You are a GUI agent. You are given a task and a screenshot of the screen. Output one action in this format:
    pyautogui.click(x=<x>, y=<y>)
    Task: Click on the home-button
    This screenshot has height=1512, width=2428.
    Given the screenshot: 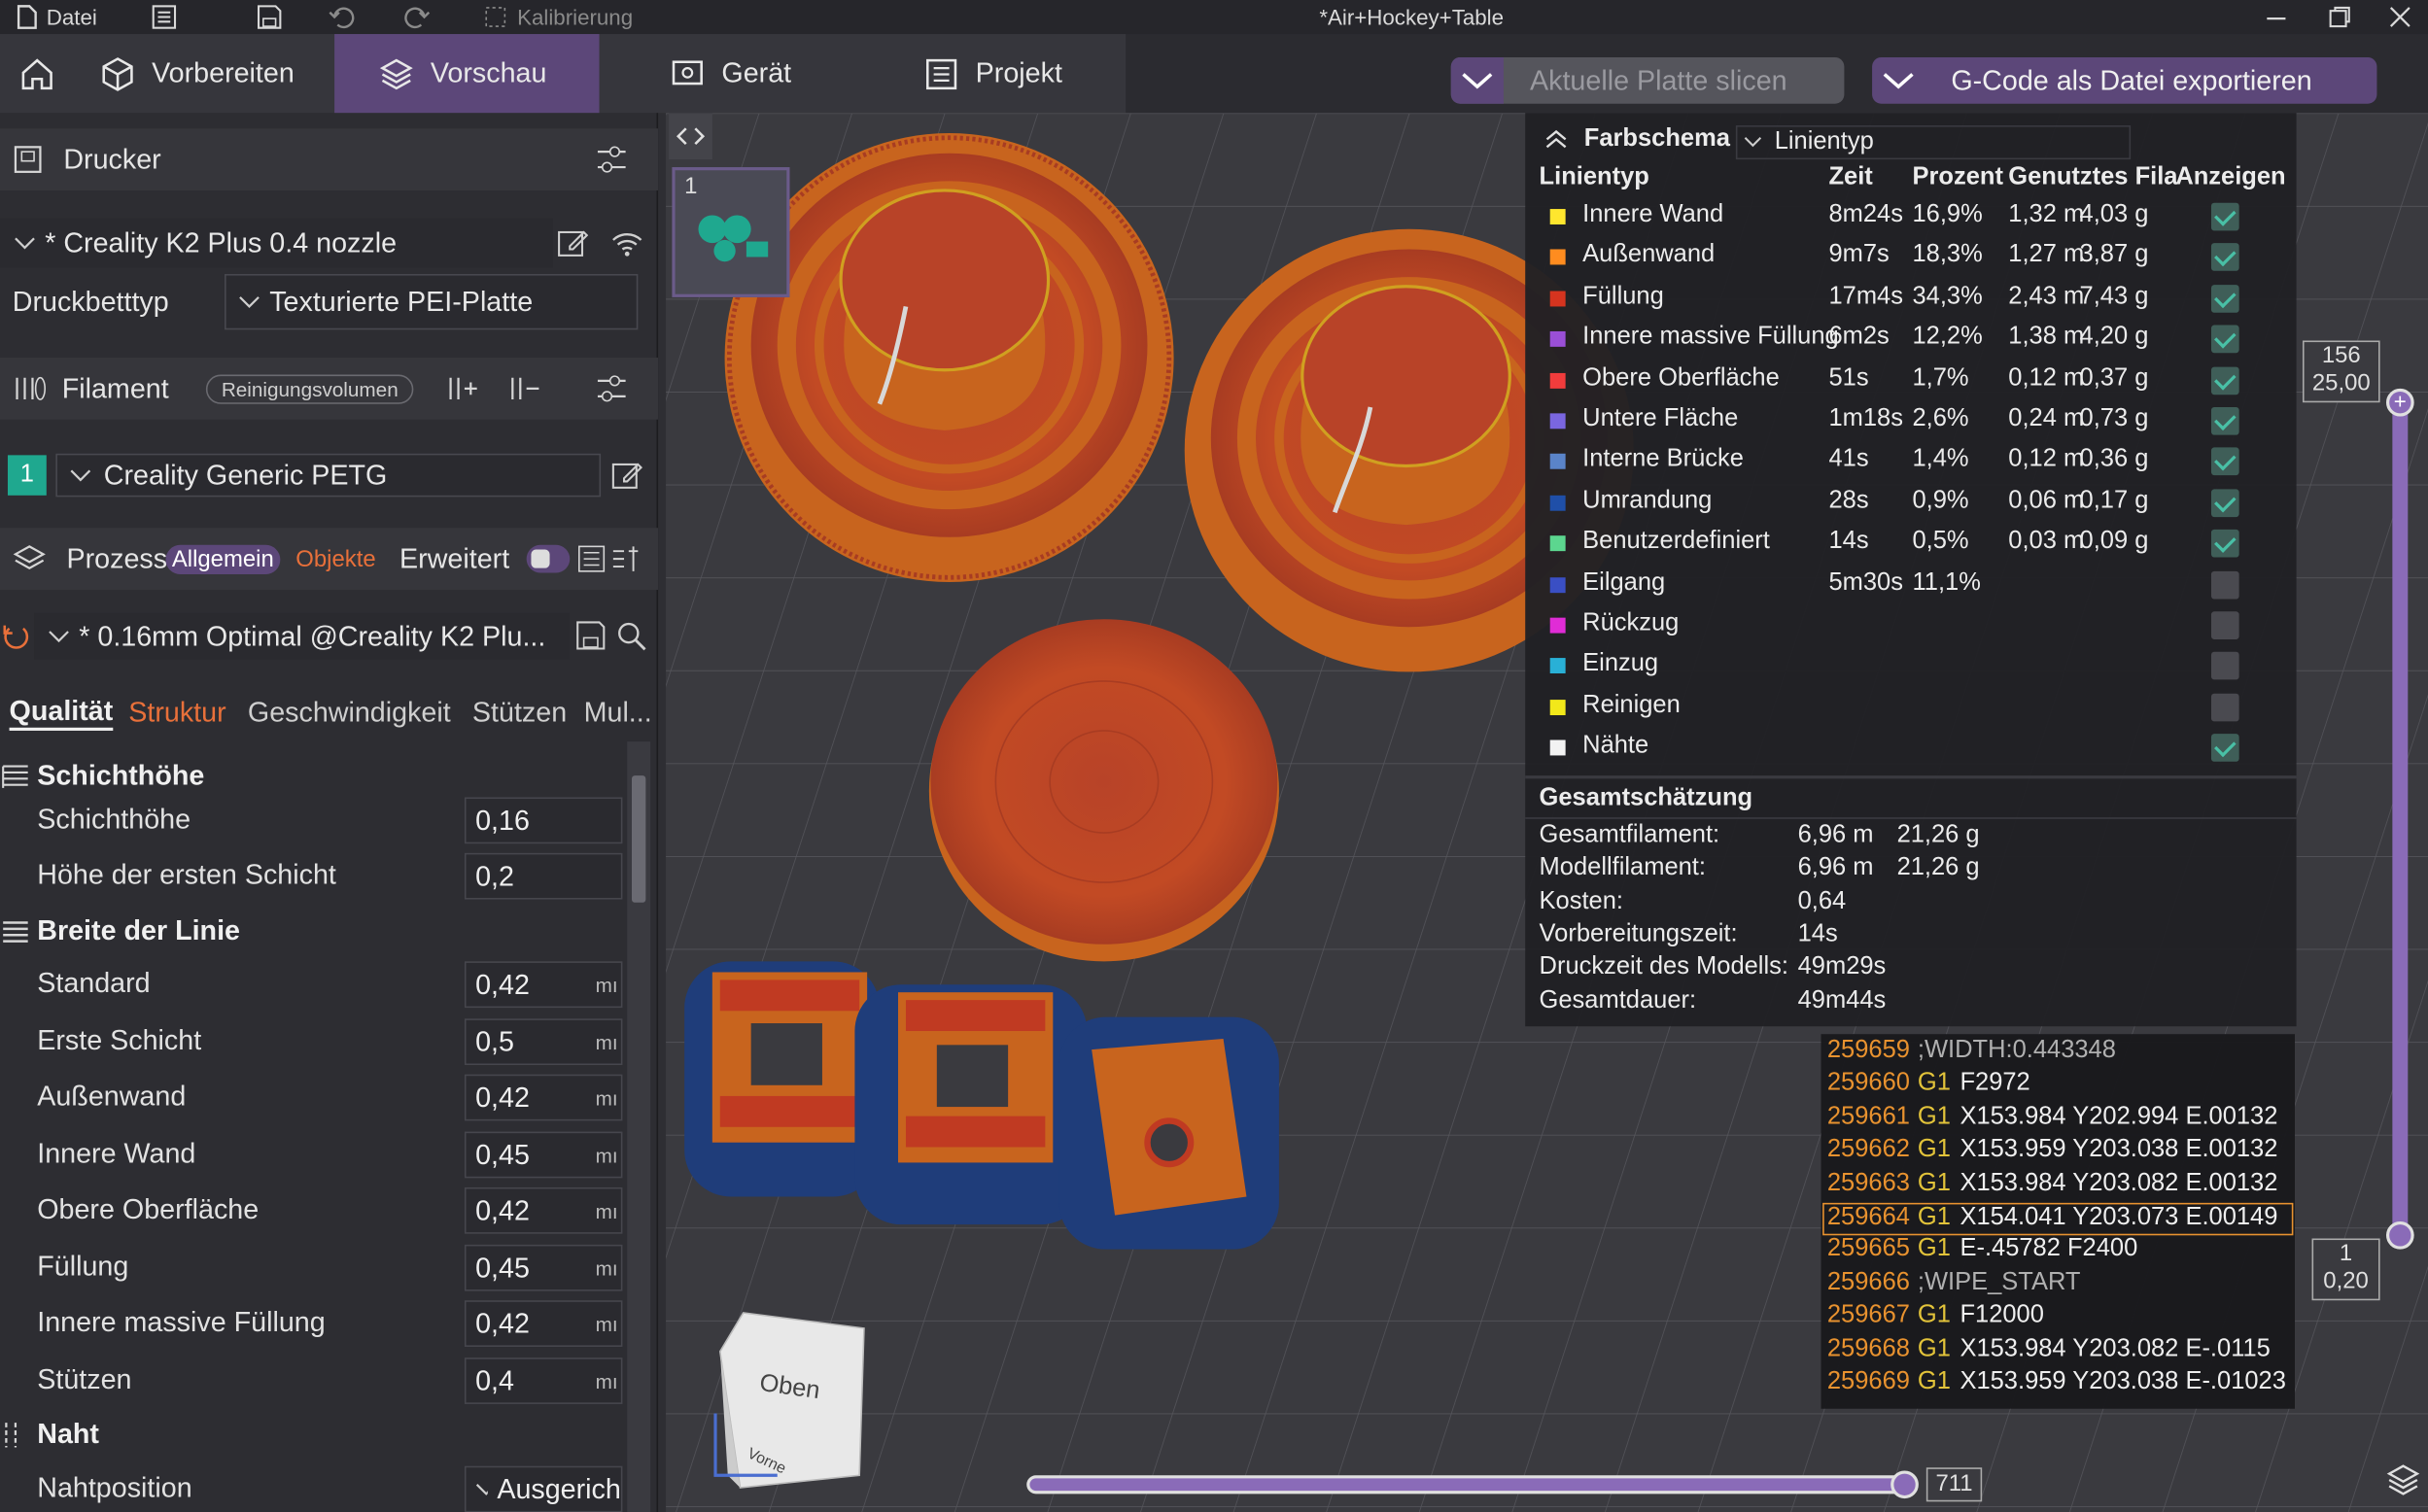 What is the action you would take?
    pyautogui.click(x=37, y=73)
    